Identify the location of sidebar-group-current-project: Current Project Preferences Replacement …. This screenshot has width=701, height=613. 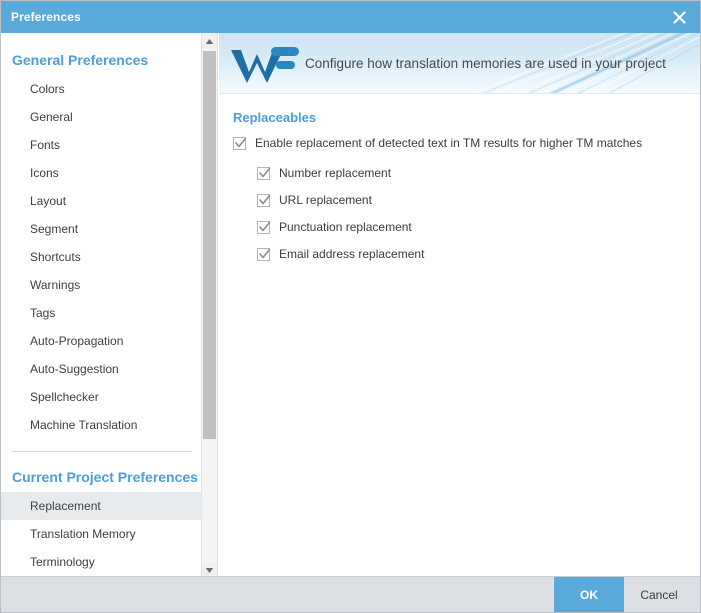
(101, 519).